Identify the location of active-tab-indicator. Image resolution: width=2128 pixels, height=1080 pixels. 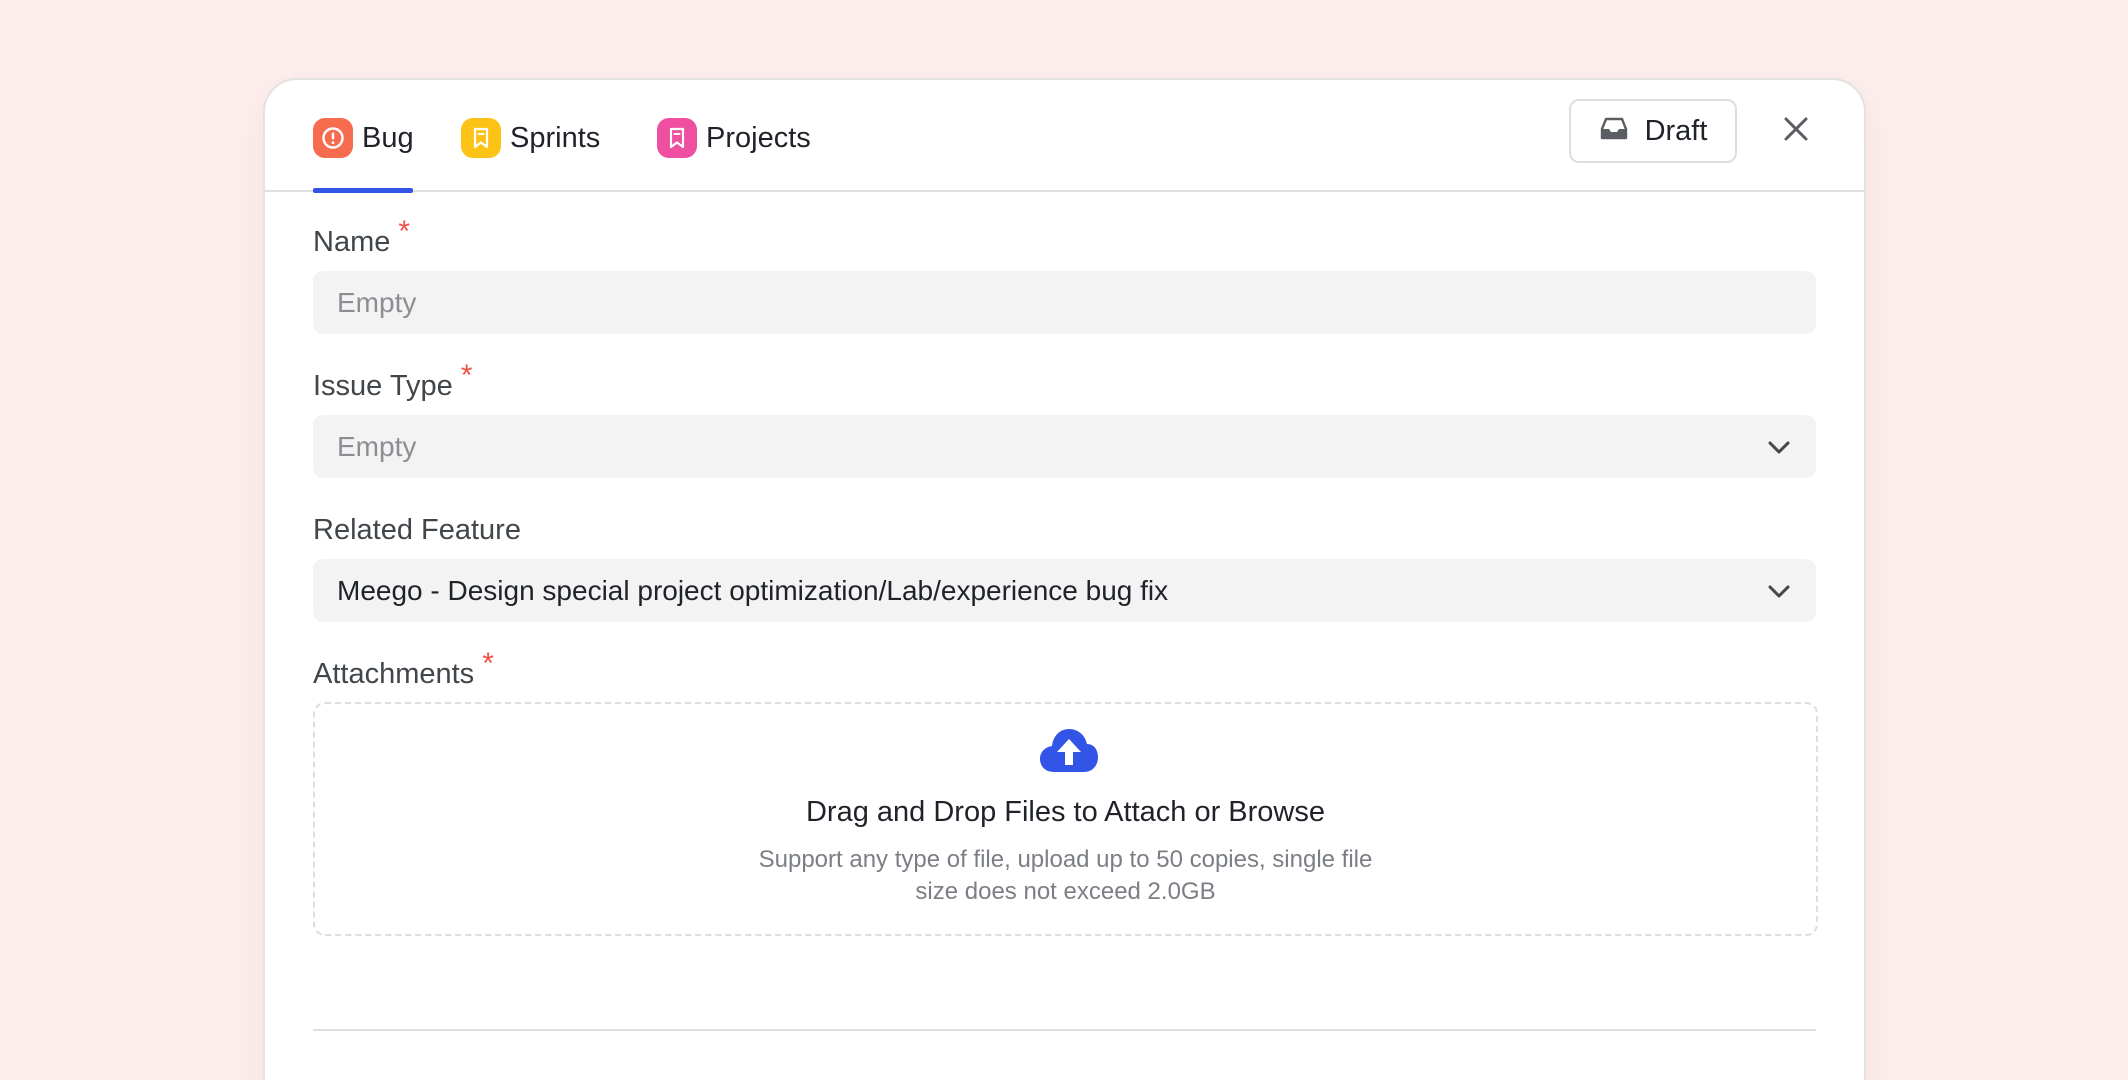
(363, 190).